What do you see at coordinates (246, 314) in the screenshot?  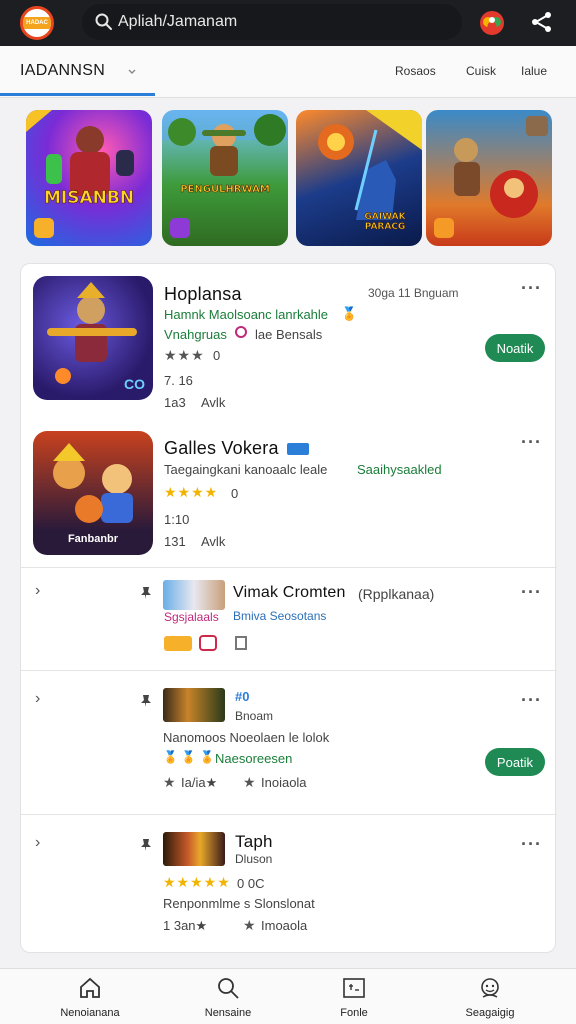 I see `app-description: Hamnk Maolsoanc lanrkahle` at bounding box center [246, 314].